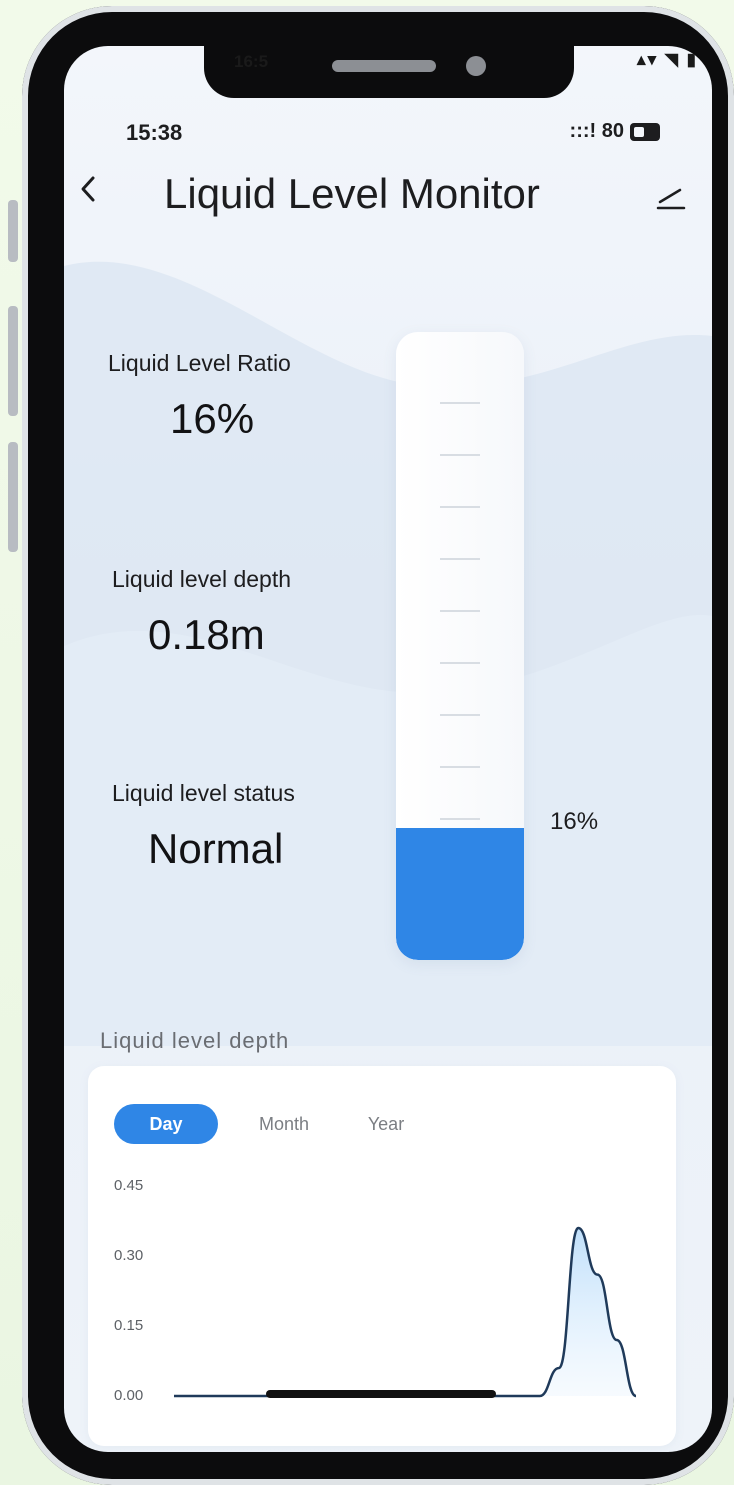  Describe the element at coordinates (381, 1394) in the screenshot. I see `home-indicator` at that location.